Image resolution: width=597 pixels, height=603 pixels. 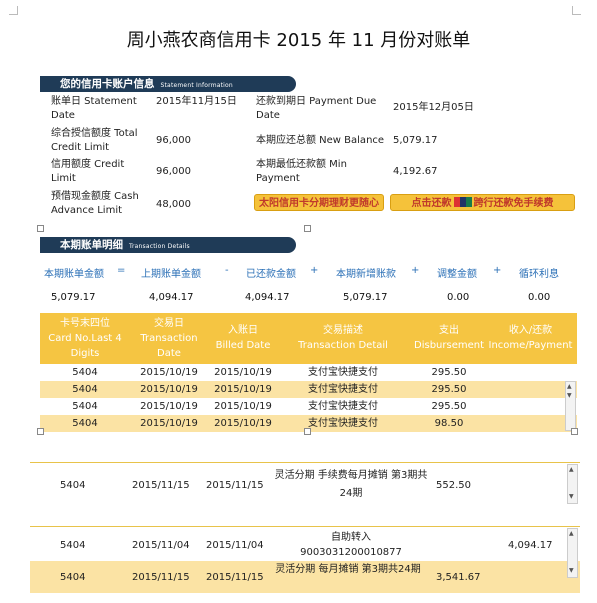 What do you see at coordinates (351, 484) in the screenshot?
I see `cell-detail: 灵活分期 手续费每月摊销 第3期共24期` at bounding box center [351, 484].